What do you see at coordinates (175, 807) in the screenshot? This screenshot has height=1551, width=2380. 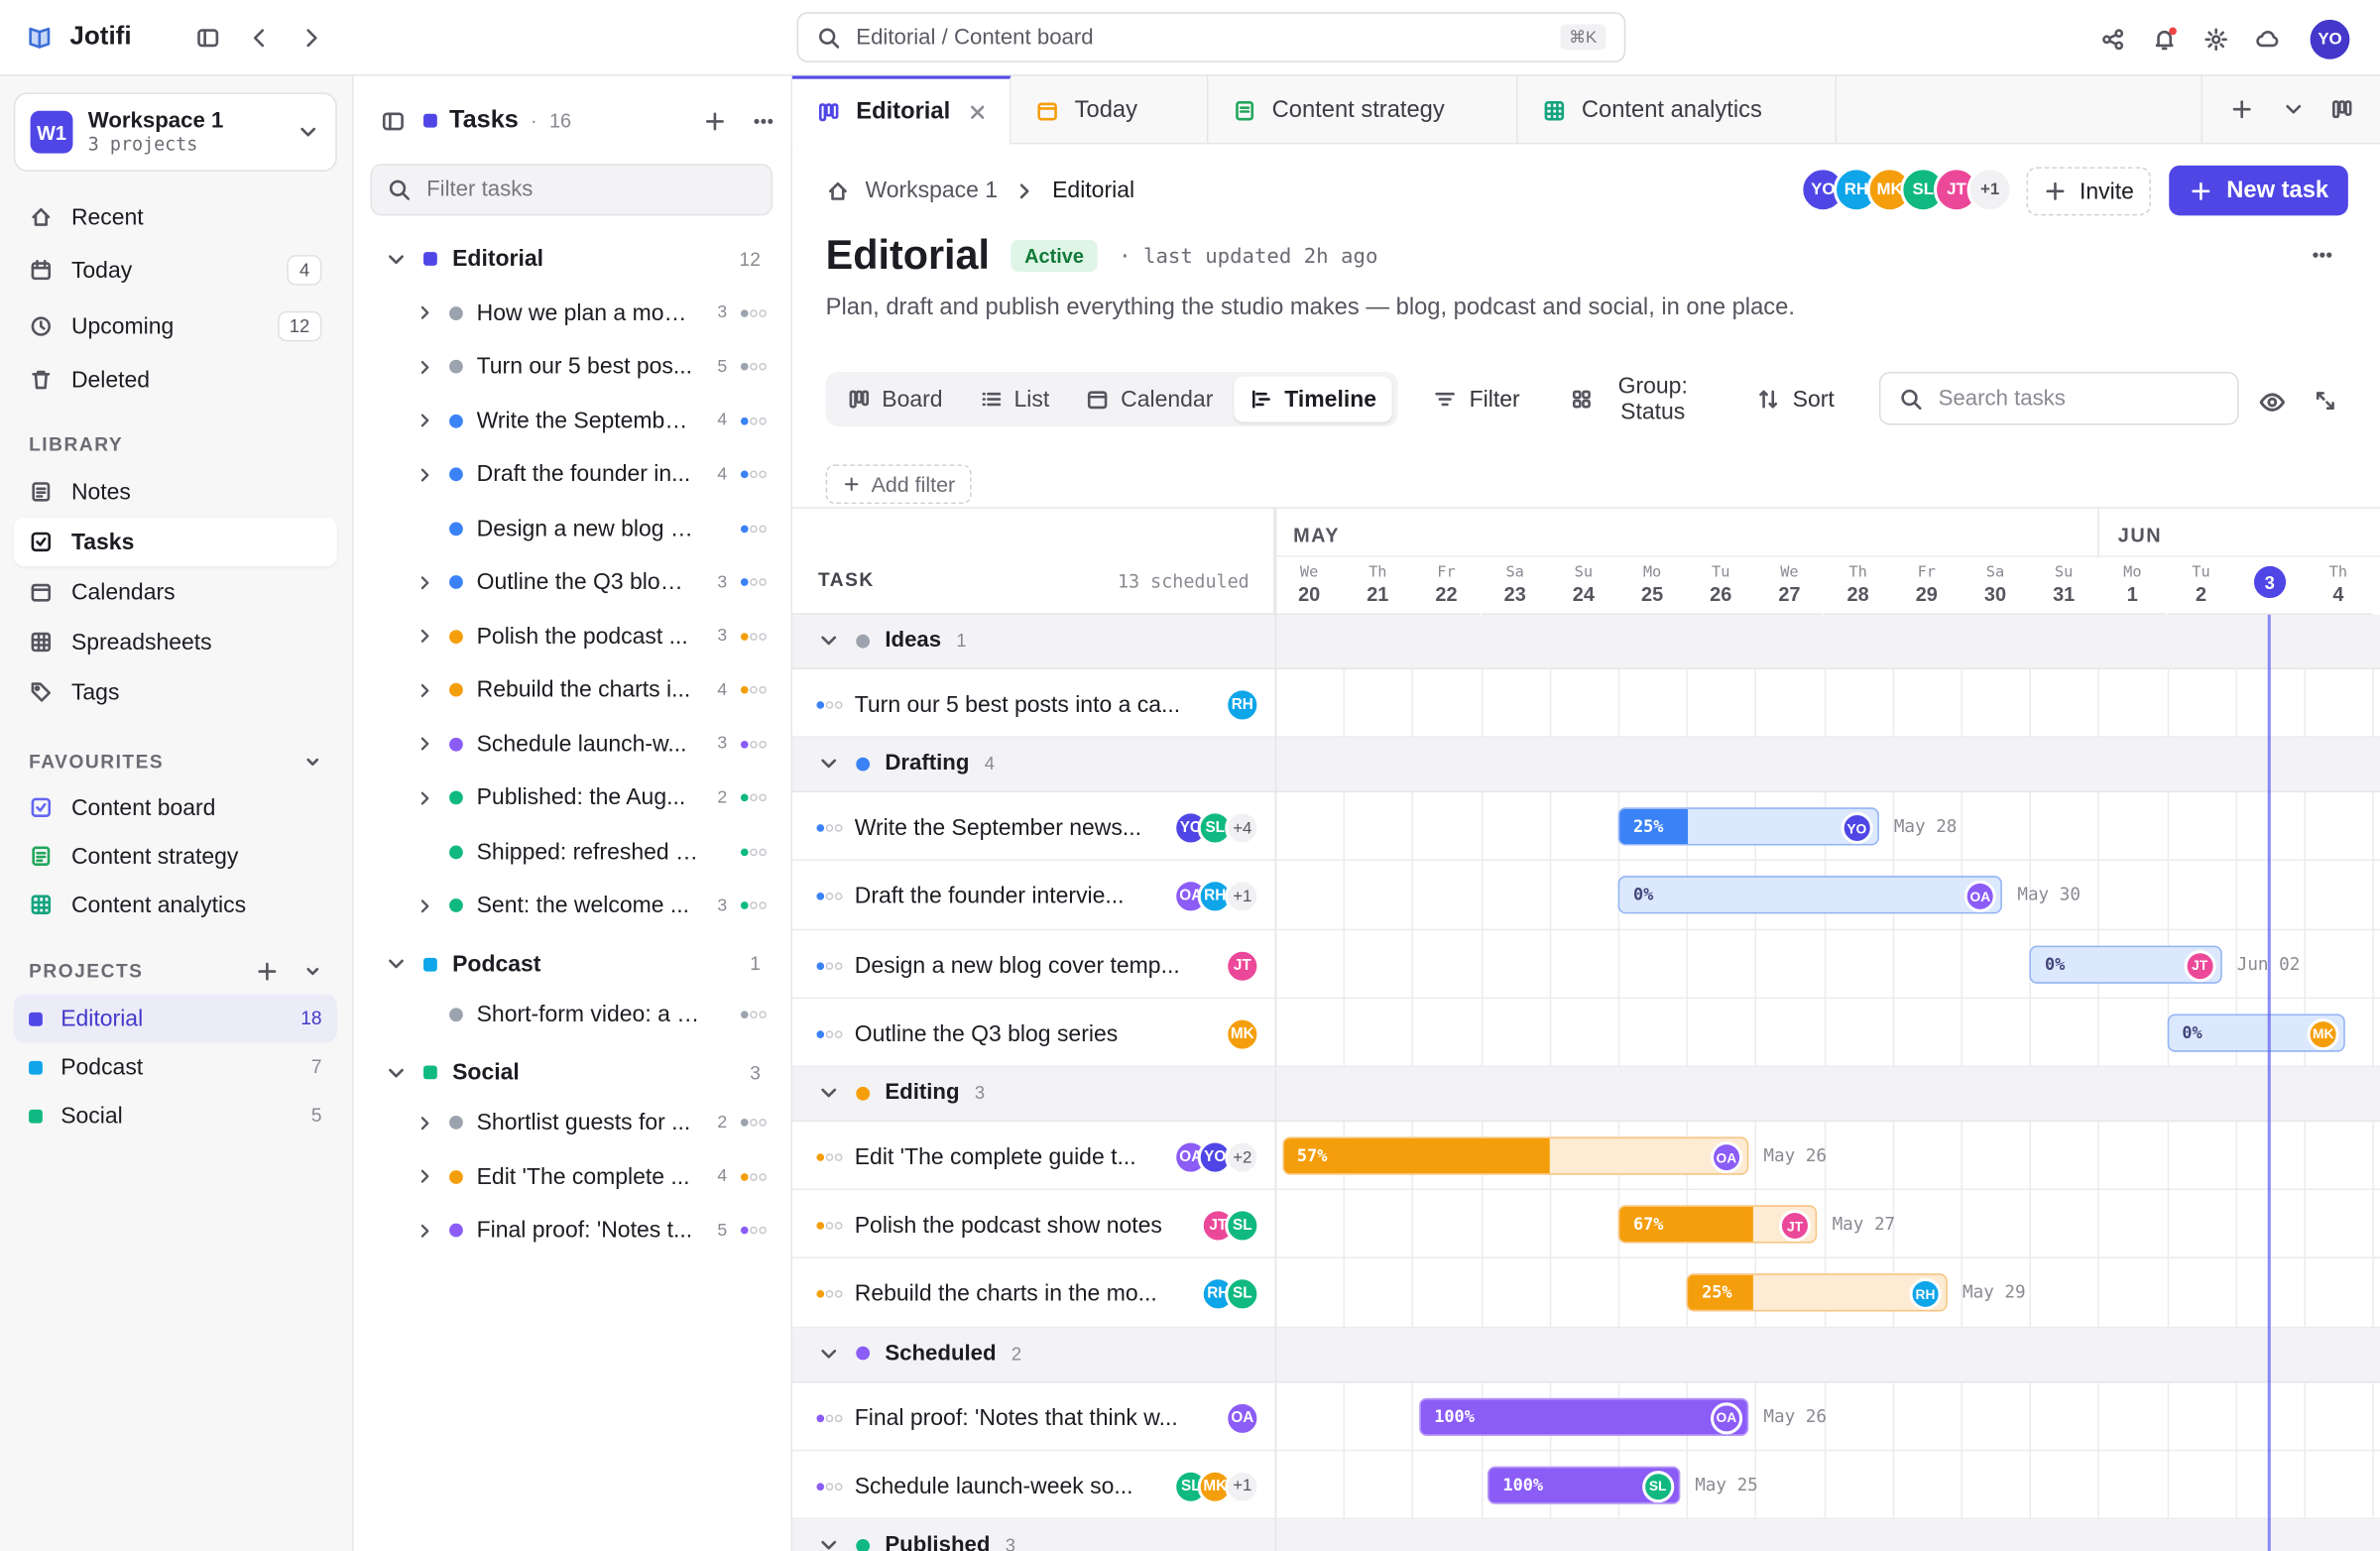 I see `fav-content-board: Content board` at bounding box center [175, 807].